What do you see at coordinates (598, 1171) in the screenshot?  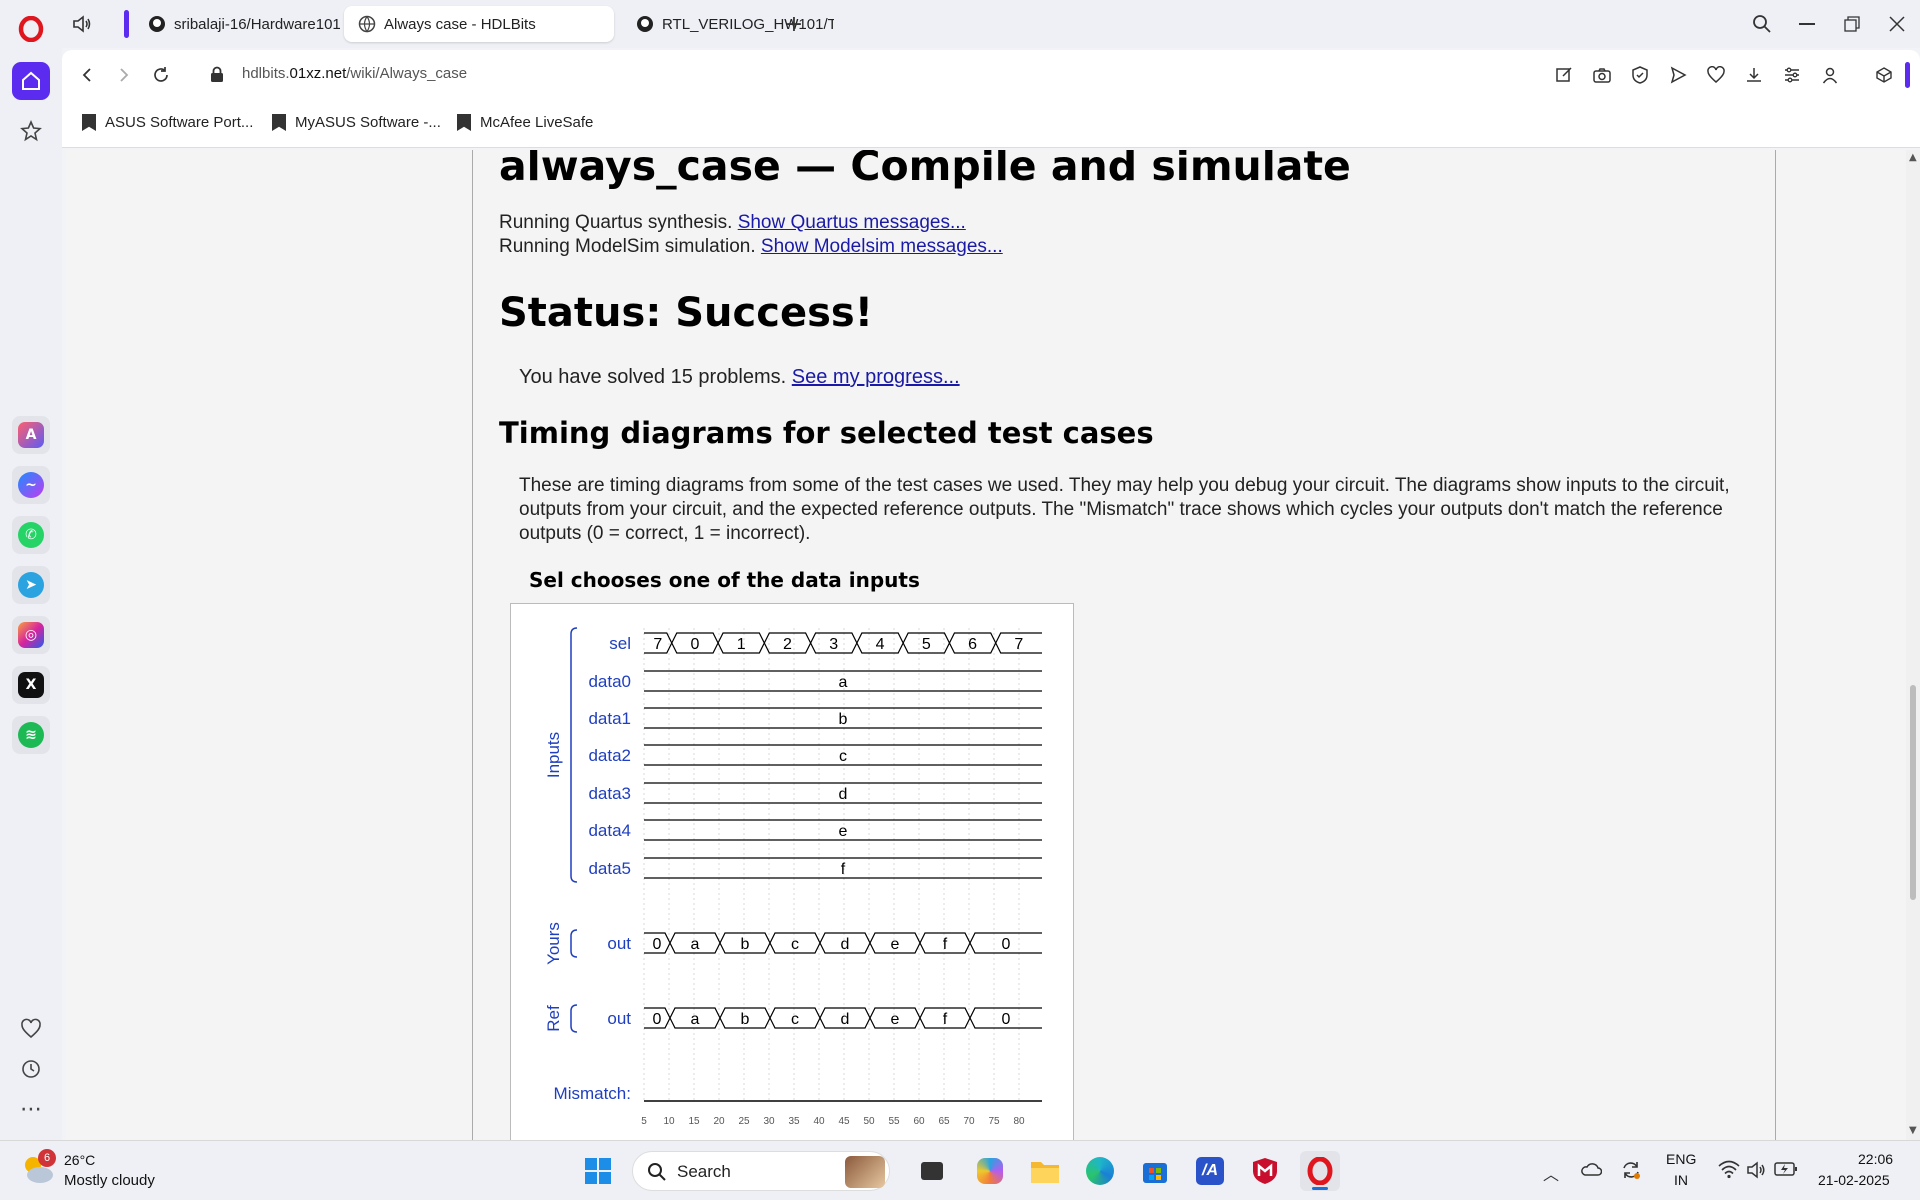 I see `windows-start-icon` at bounding box center [598, 1171].